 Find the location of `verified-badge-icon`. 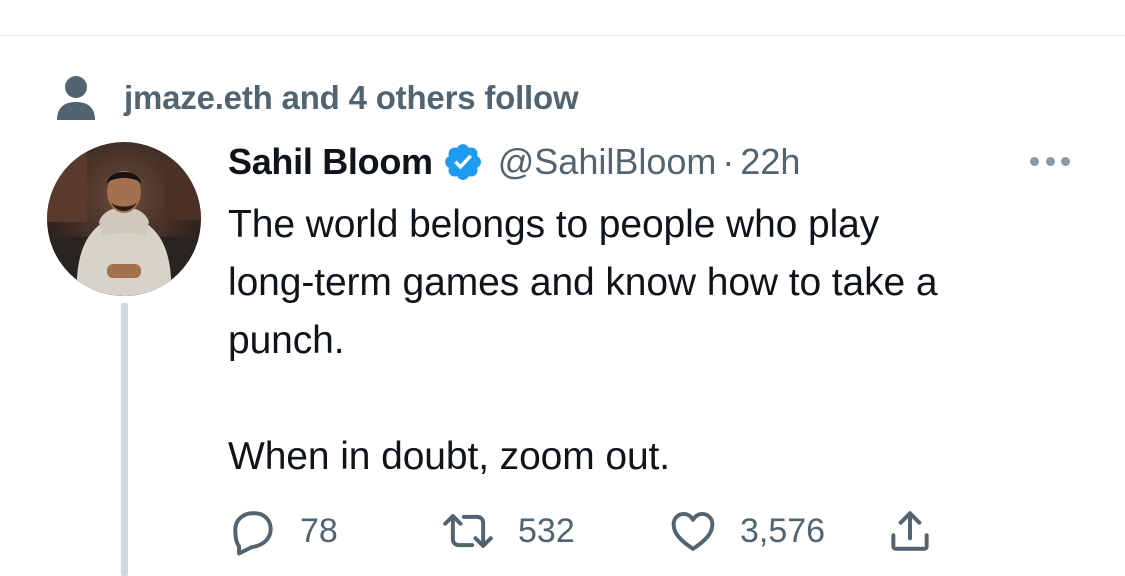

verified-badge-icon is located at coordinates (462, 162).